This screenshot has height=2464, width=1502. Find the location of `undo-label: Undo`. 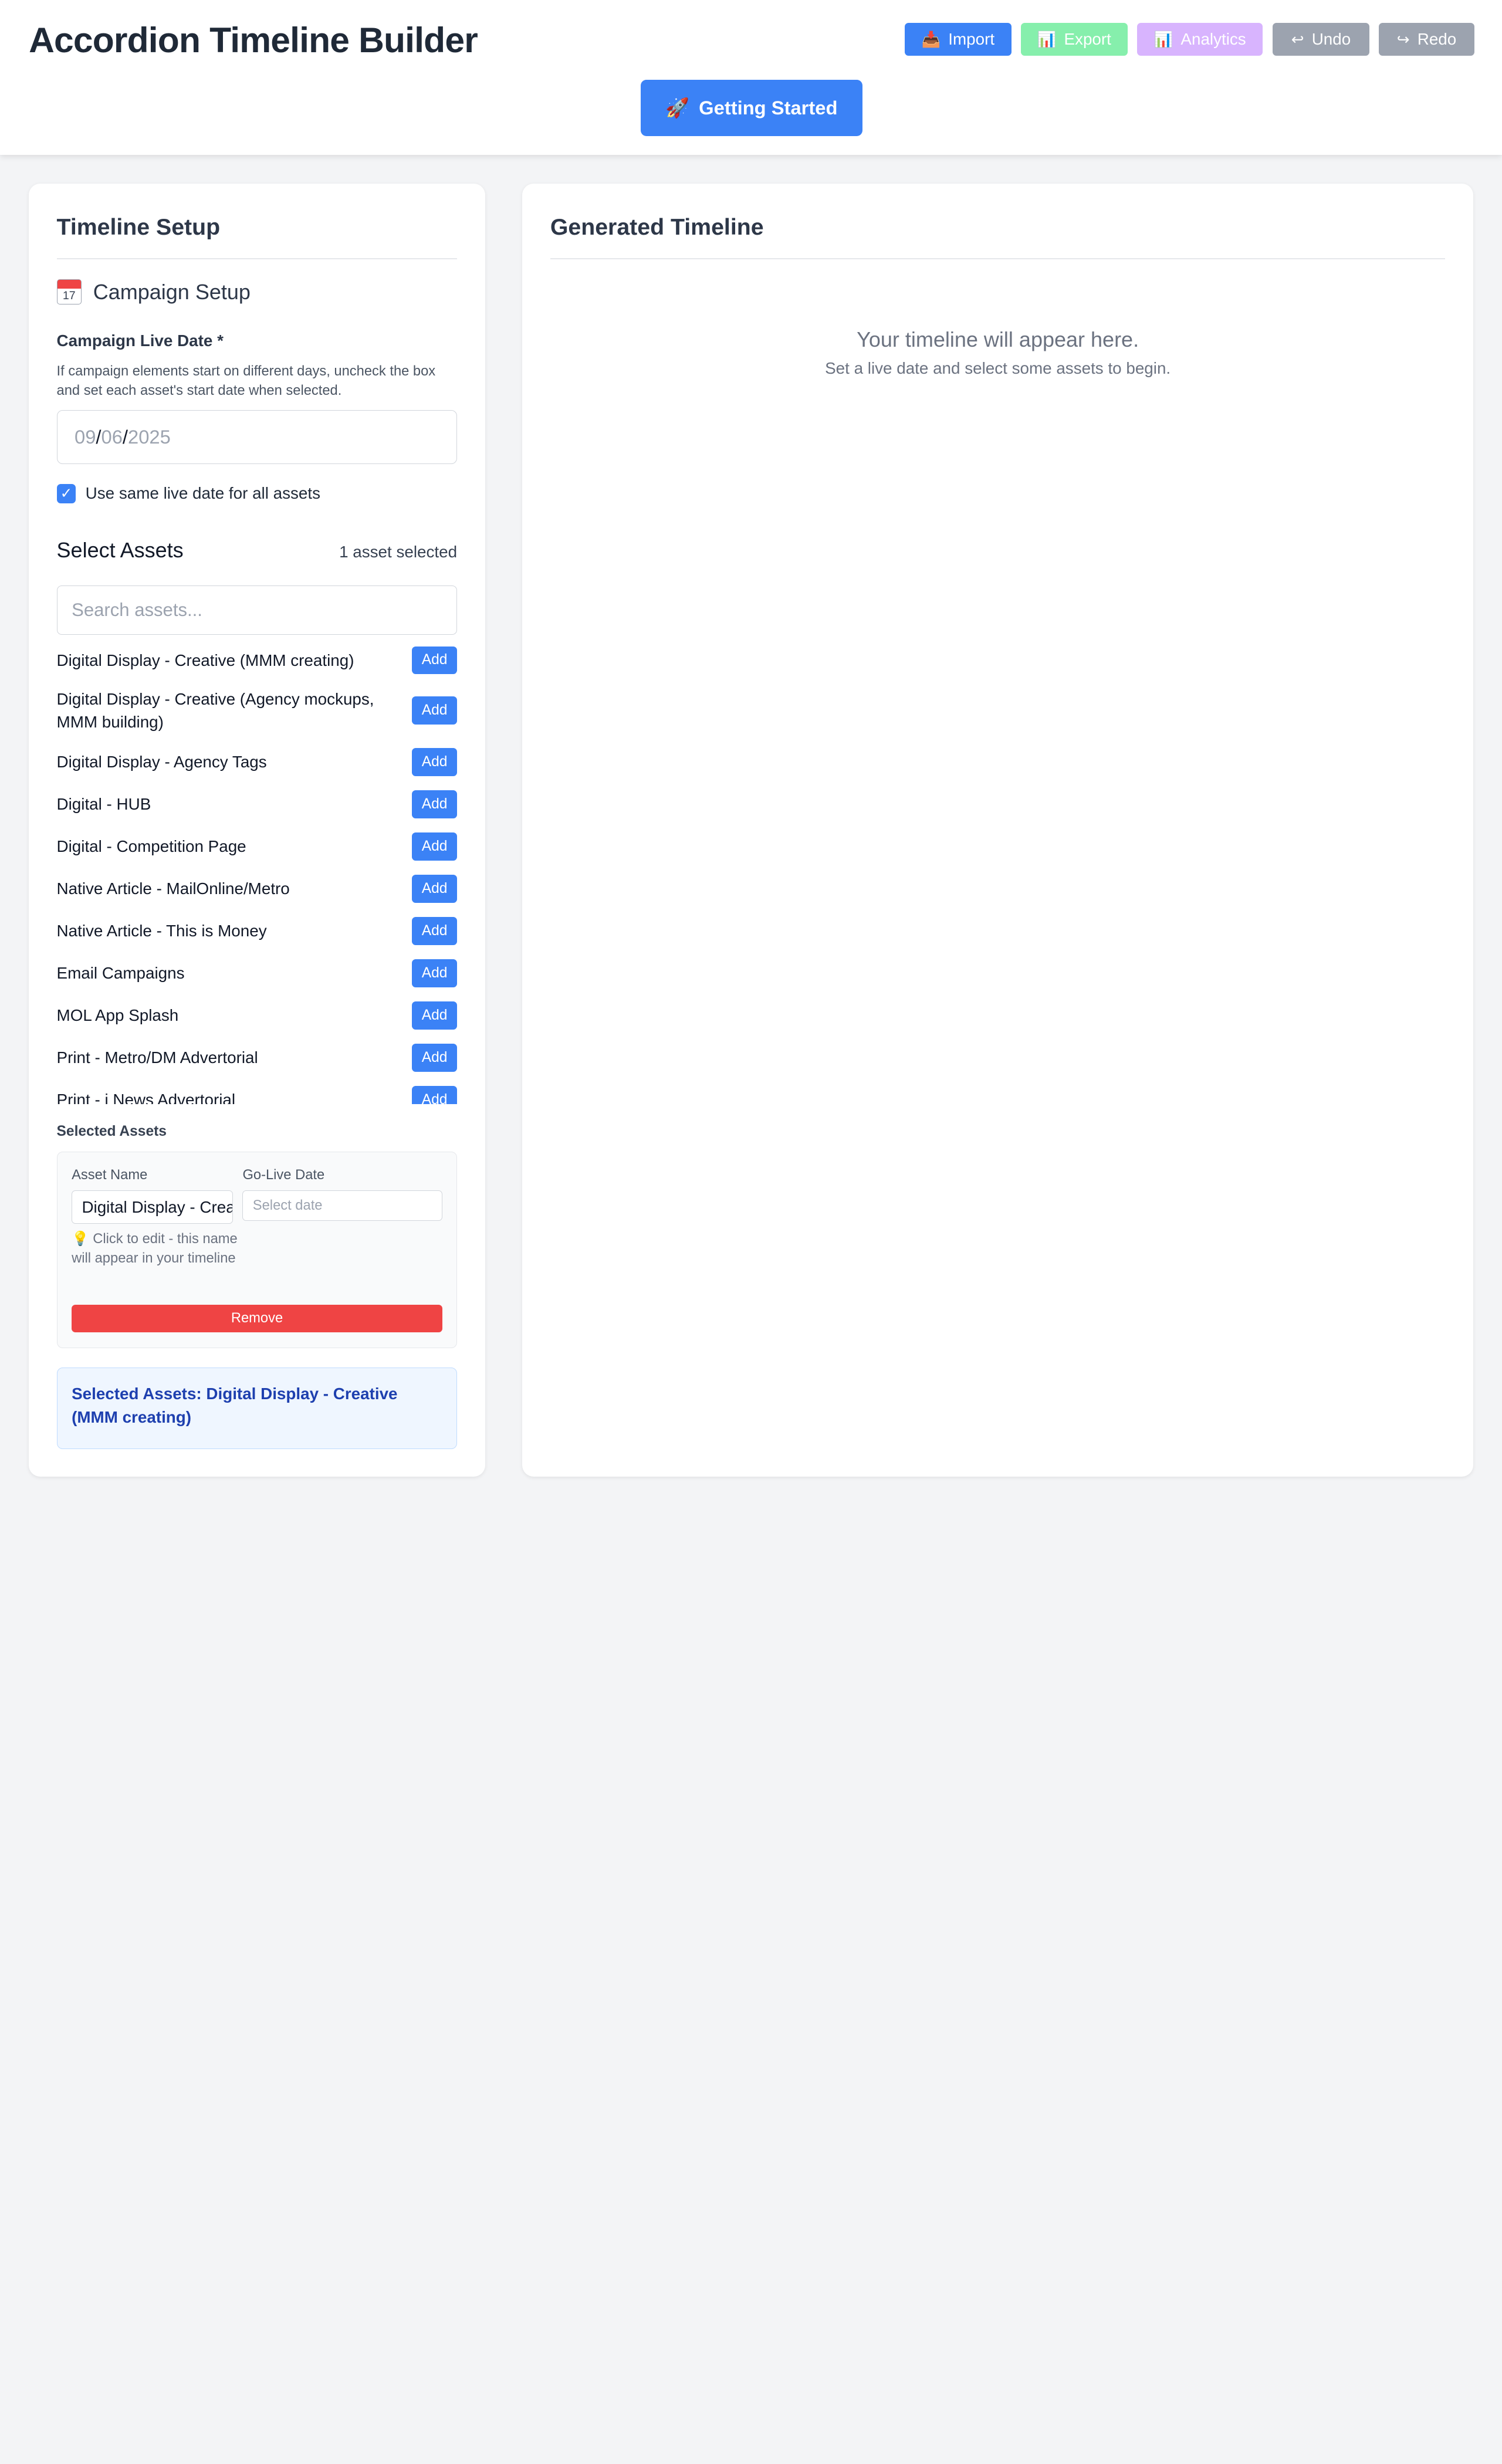

undo-label: Undo is located at coordinates (1331, 39).